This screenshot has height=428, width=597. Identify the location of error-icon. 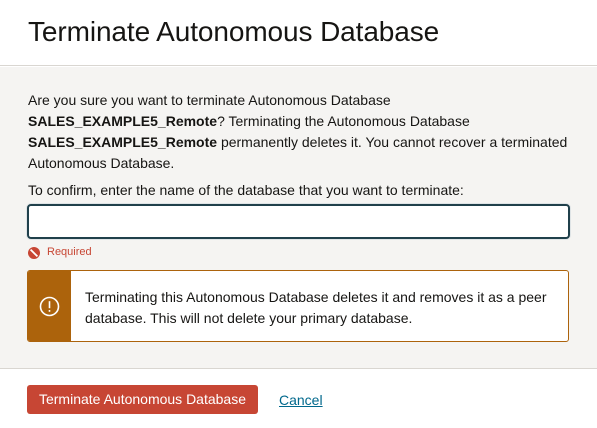
(34, 252).